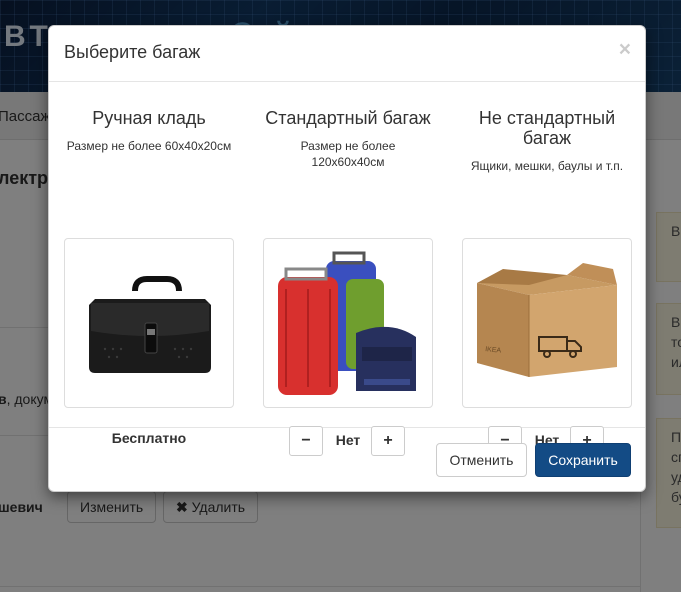  I want to click on modal-title: Выберите багаж, so click(132, 52).